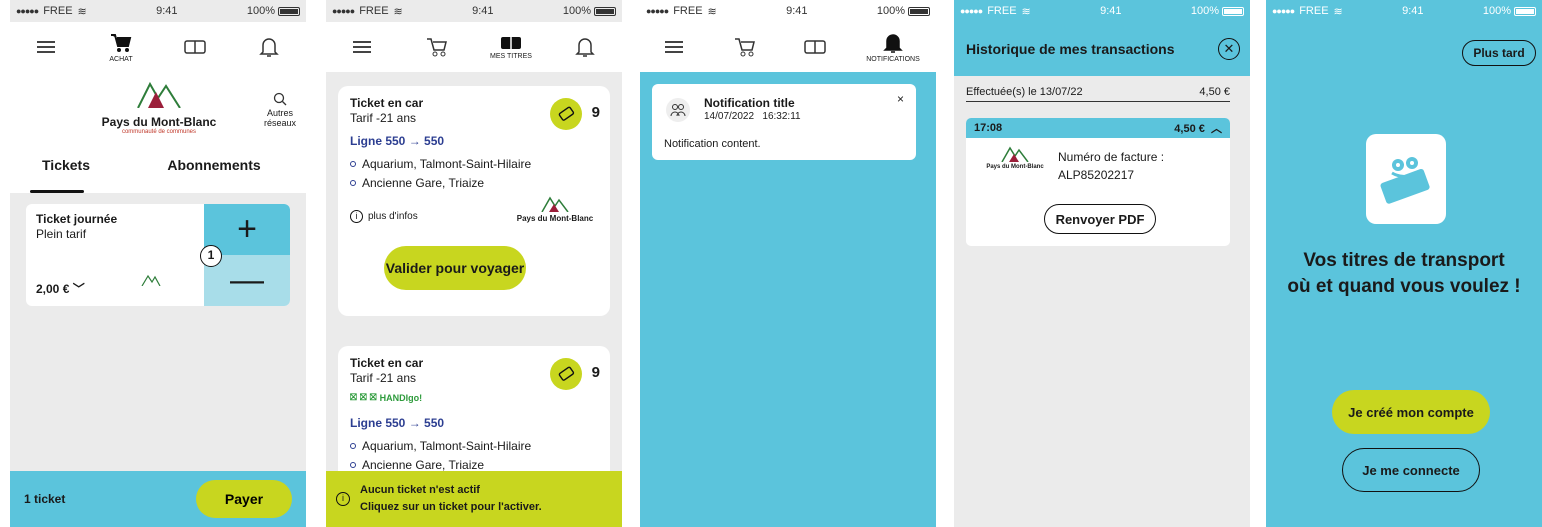 Image resolution: width=1542 pixels, height=527 pixels. What do you see at coordinates (121, 47) in the screenshot?
I see `nav-achat: ACHAT` at bounding box center [121, 47].